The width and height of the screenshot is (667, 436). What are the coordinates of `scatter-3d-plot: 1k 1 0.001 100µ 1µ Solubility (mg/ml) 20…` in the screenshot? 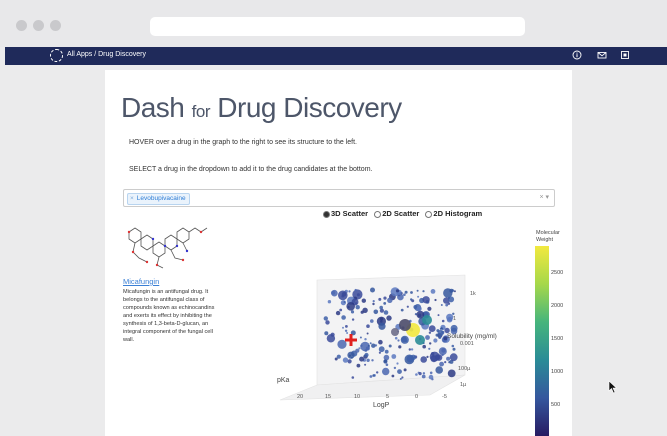 It's located at (395, 335).